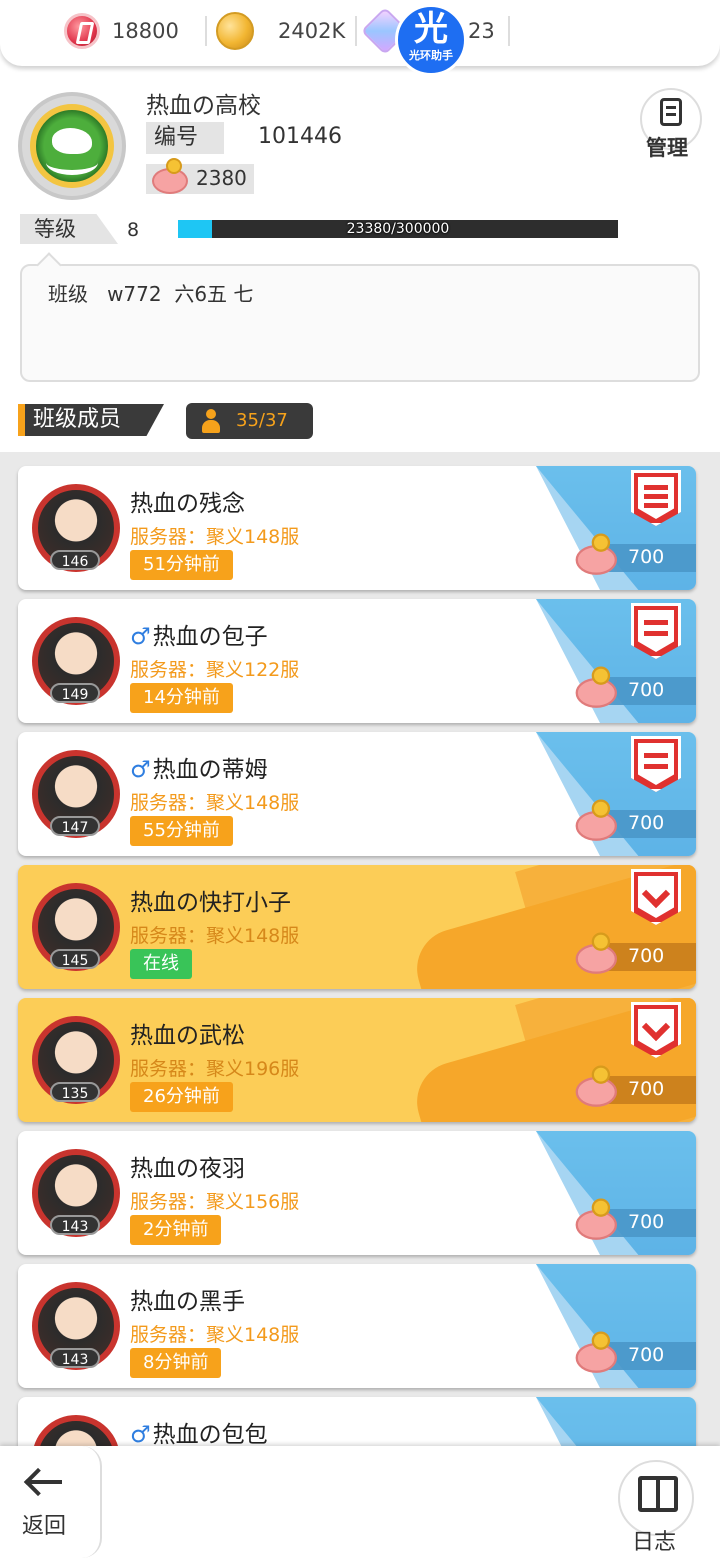 The height and width of the screenshot is (1560, 720). Describe the element at coordinates (151, 294) in the screenshot. I see `club-description: 班级 w772 六6五 七` at that location.